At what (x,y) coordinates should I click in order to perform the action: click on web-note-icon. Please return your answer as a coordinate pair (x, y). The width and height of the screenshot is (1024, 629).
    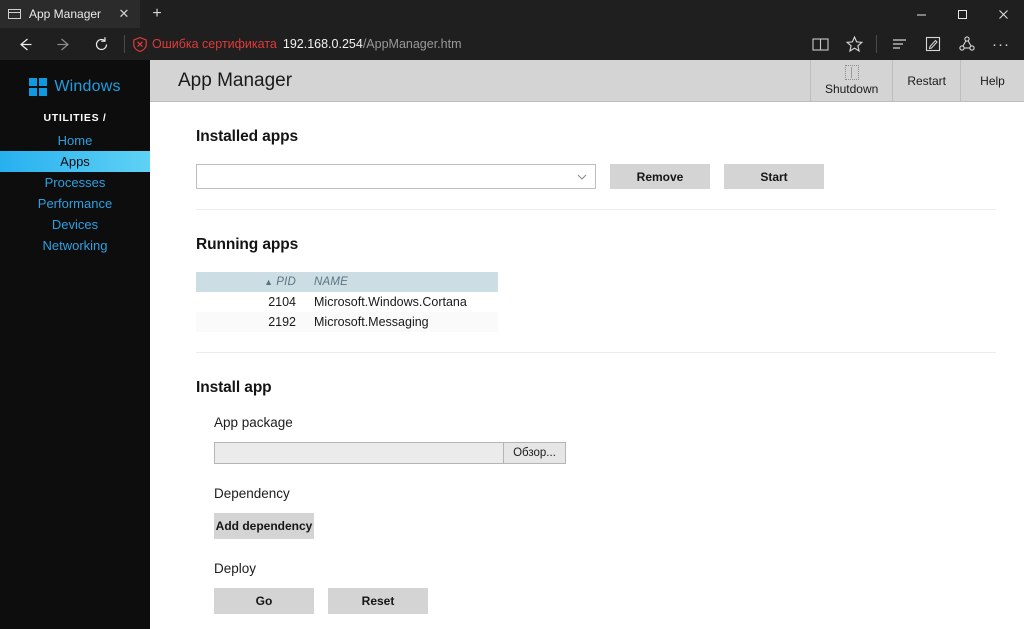
    Looking at the image, I should click on (933, 44).